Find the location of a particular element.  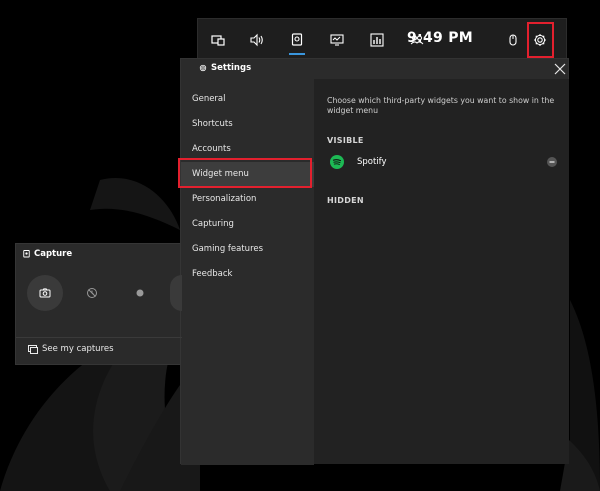

widget-menu-icon is located at coordinates (218, 40).